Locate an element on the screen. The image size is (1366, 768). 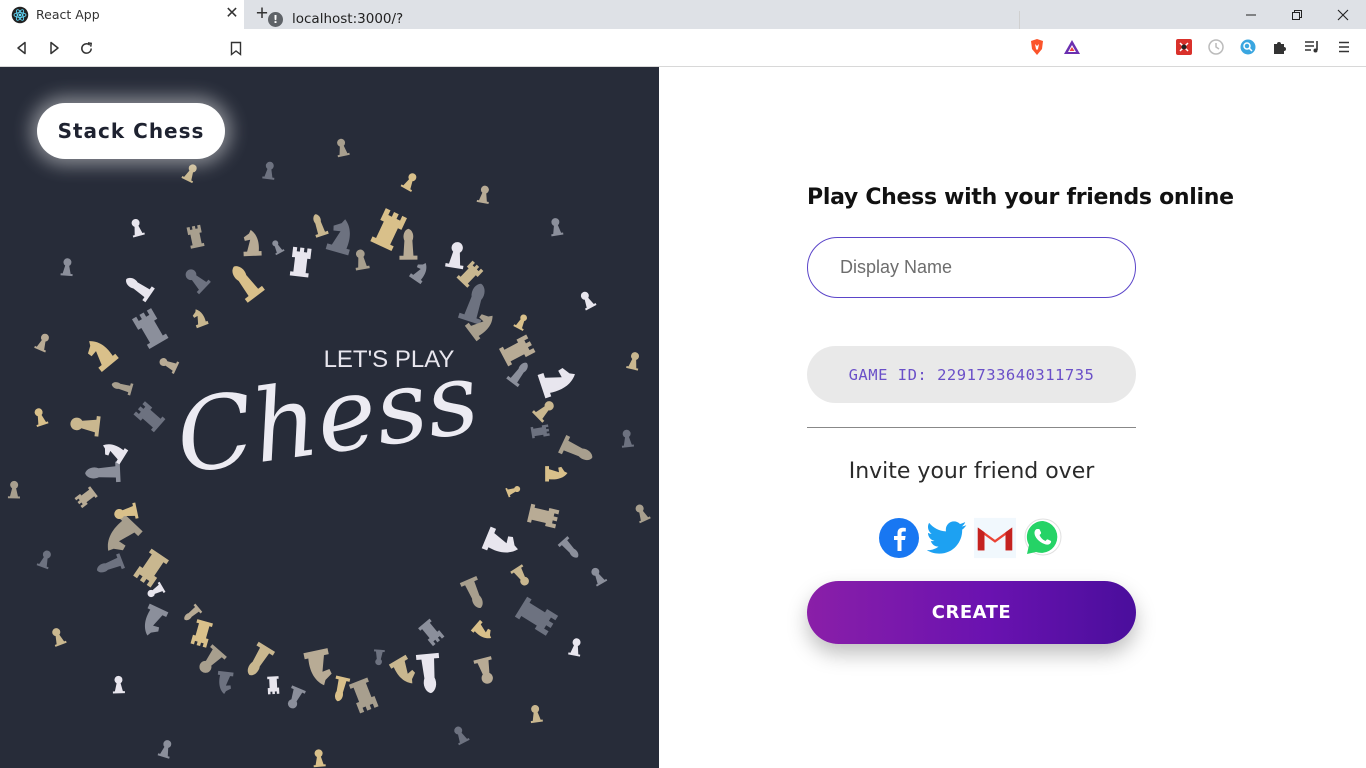
media-queue-icon is located at coordinates (1312, 47).